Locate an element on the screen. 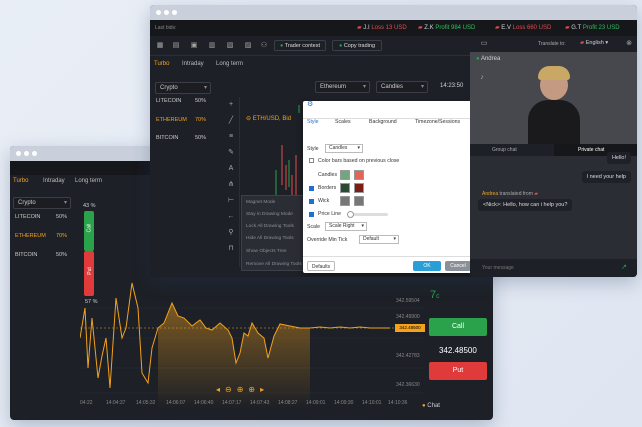 The width and height of the screenshot is (642, 427). ticker-result: Profit 984 USD is located at coordinates (455, 28).